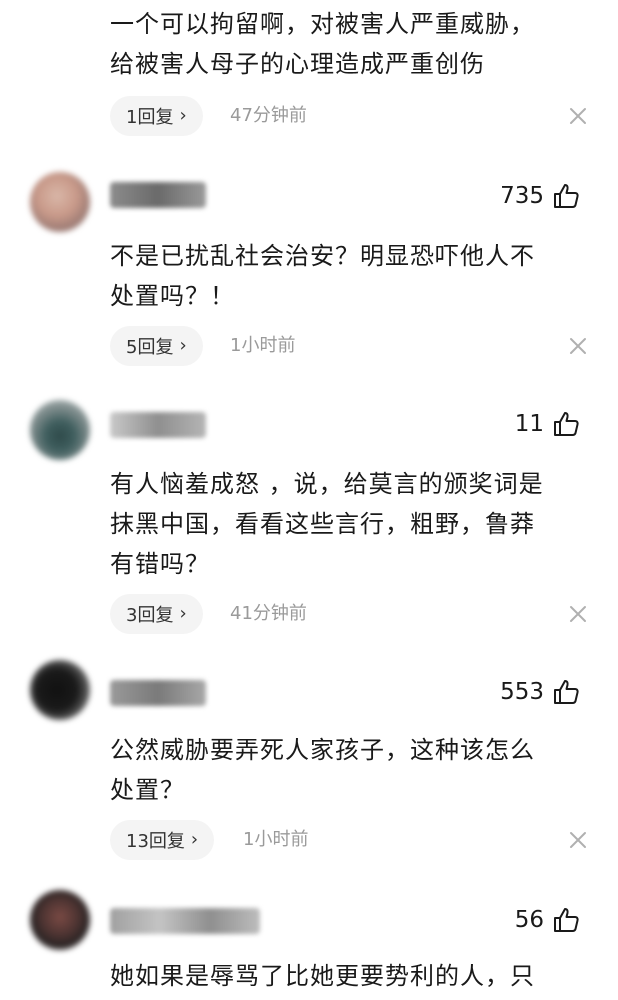 Image resolution: width=618 pixels, height=1000 pixels. Describe the element at coordinates (529, 424) in the screenshot. I see `like-count: 11` at that location.